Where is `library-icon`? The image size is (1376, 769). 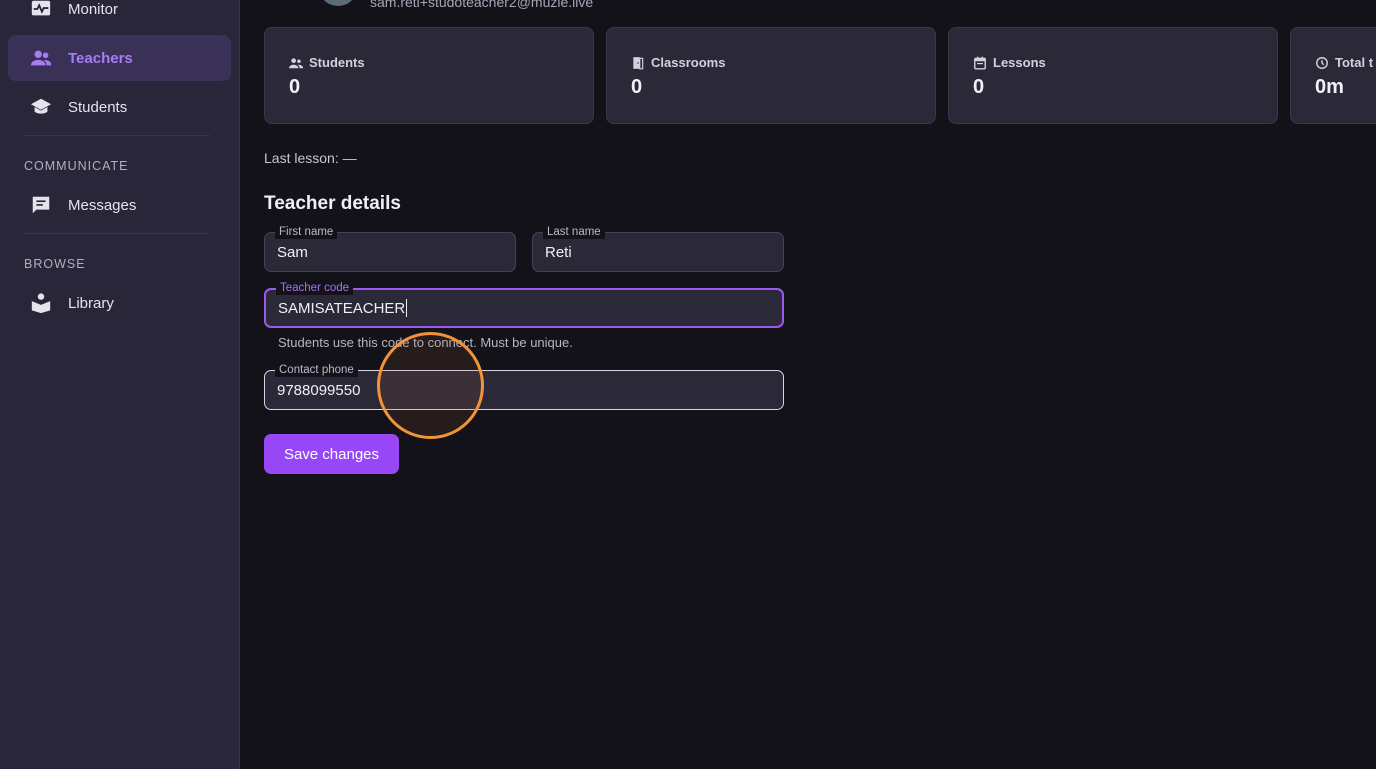
library-icon is located at coordinates (42, 303).